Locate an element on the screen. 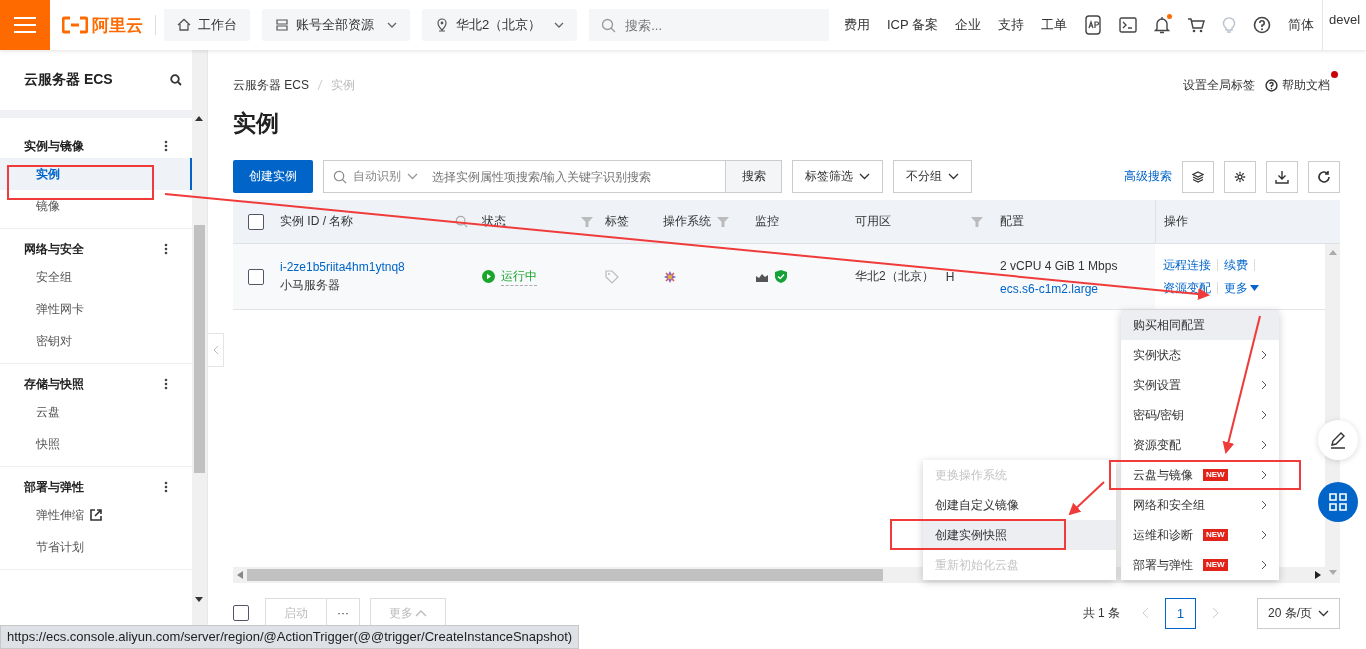 The width and height of the screenshot is (1366, 649). sidebar-item: 密钥对 is located at coordinates (96, 341).